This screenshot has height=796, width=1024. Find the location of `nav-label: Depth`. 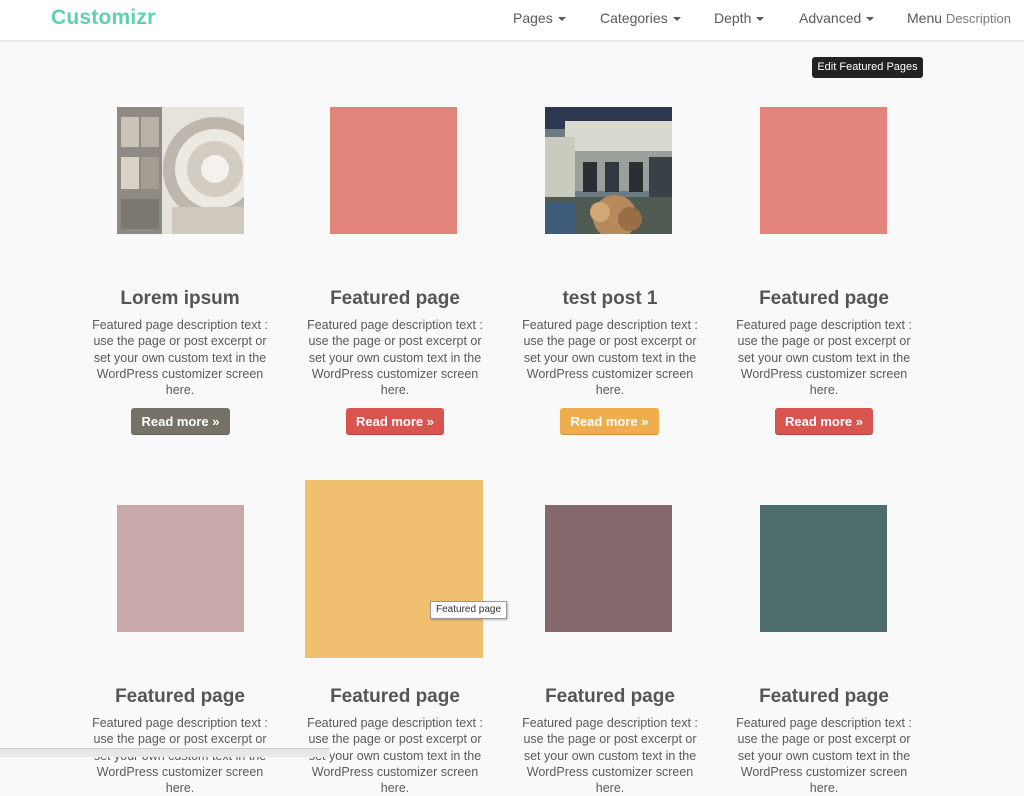

nav-label: Depth is located at coordinates (733, 18).